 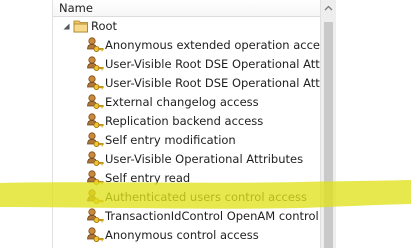 I want to click on vertical-scrollbar, so click(x=328, y=124).